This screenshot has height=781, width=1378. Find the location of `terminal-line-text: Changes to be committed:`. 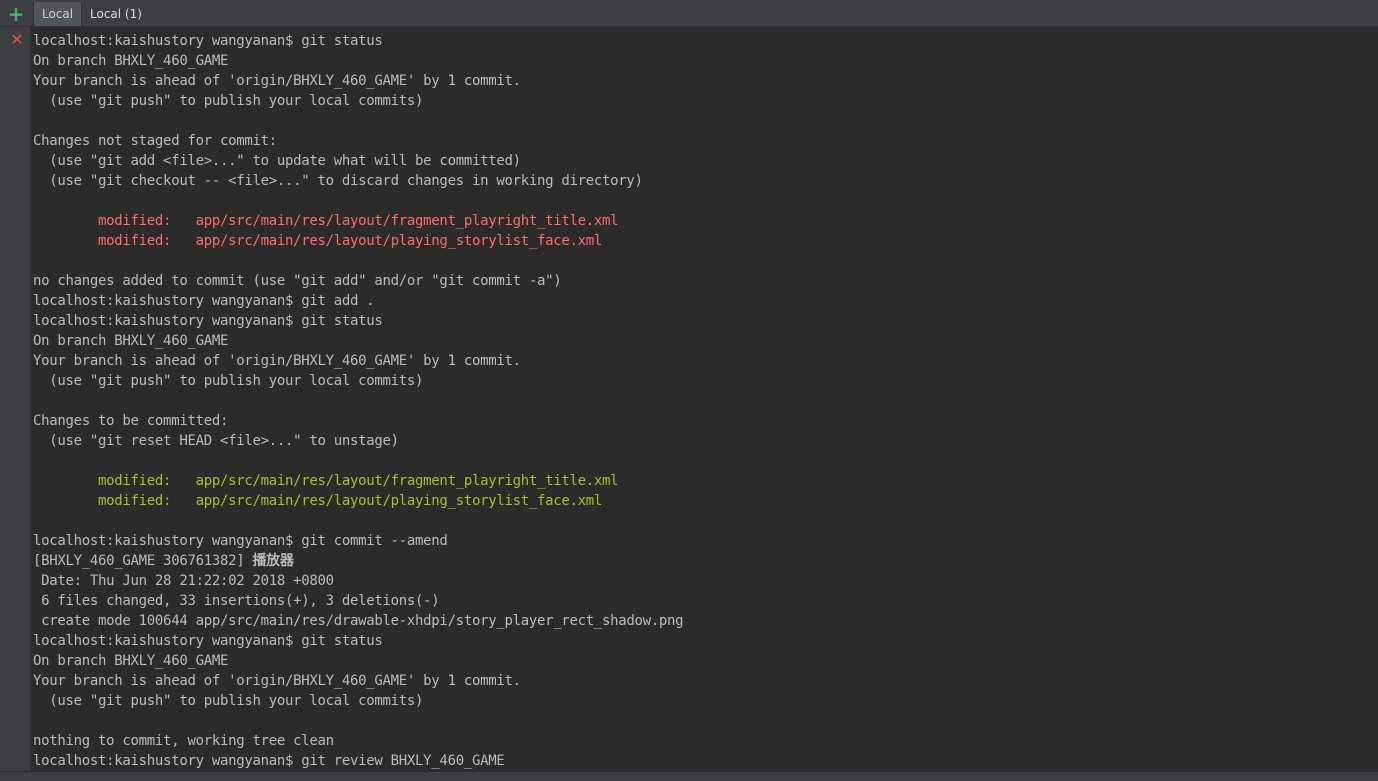

terminal-line-text: Changes to be committed: is located at coordinates (131, 421).